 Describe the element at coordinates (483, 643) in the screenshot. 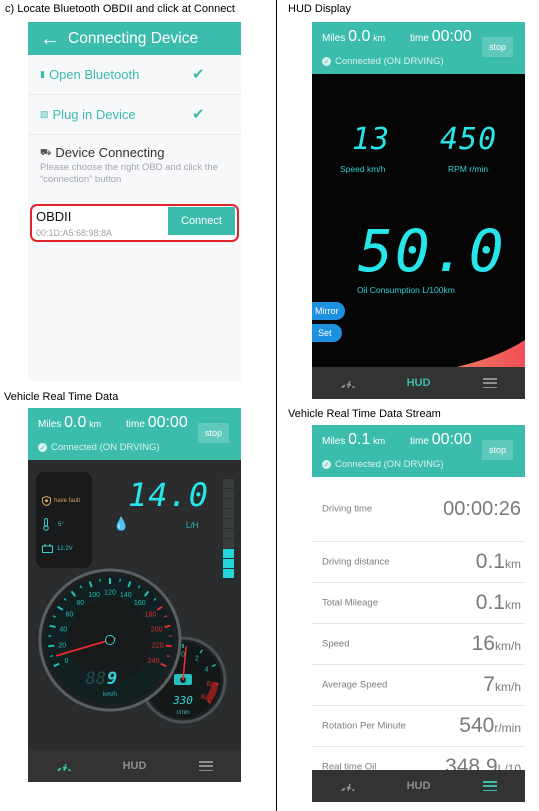

I see `value-number: 16` at that location.